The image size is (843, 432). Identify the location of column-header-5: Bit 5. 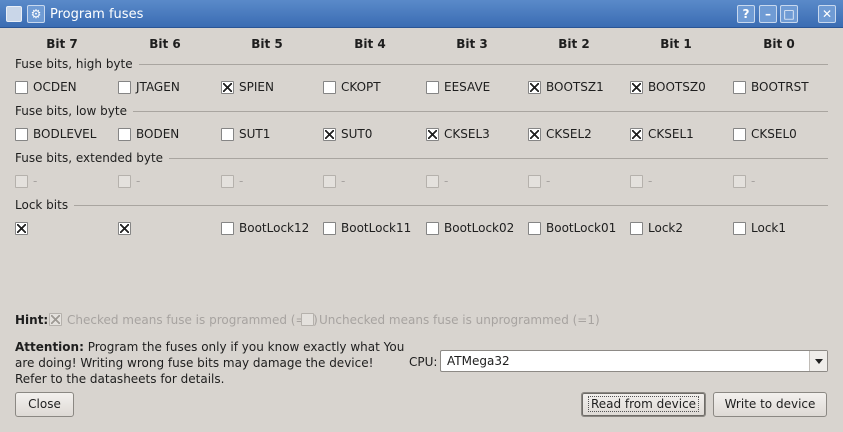
(267, 44).